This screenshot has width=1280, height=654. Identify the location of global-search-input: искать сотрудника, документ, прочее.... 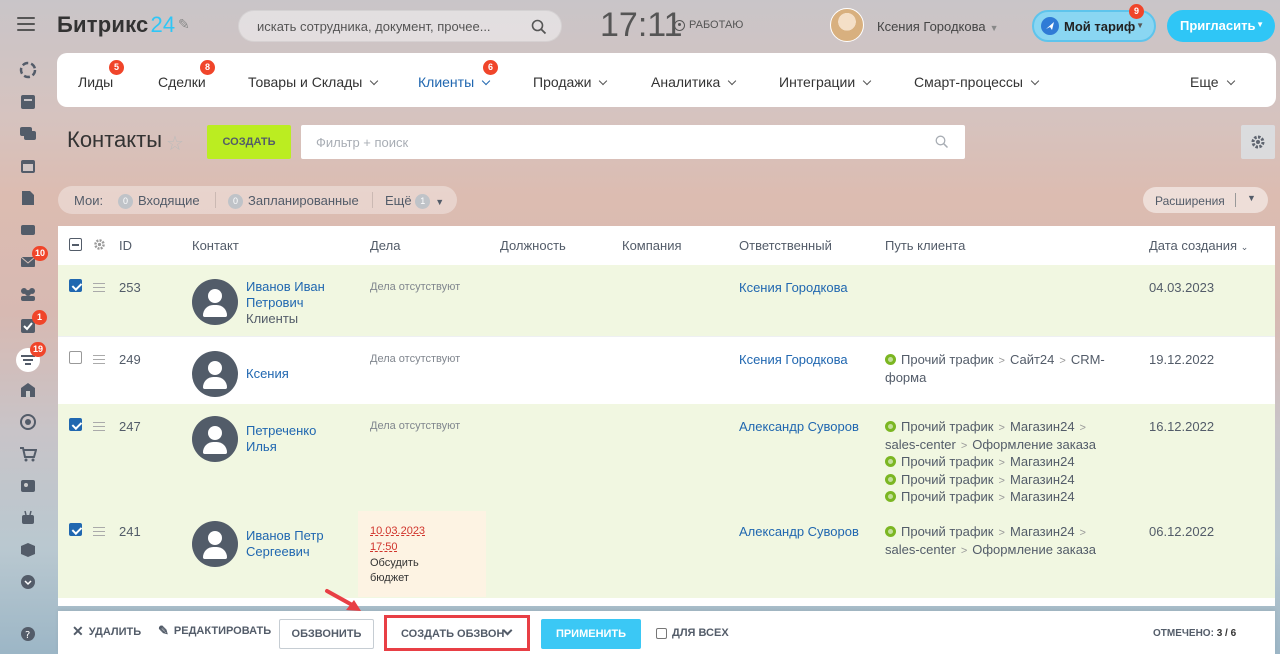
(400, 26).